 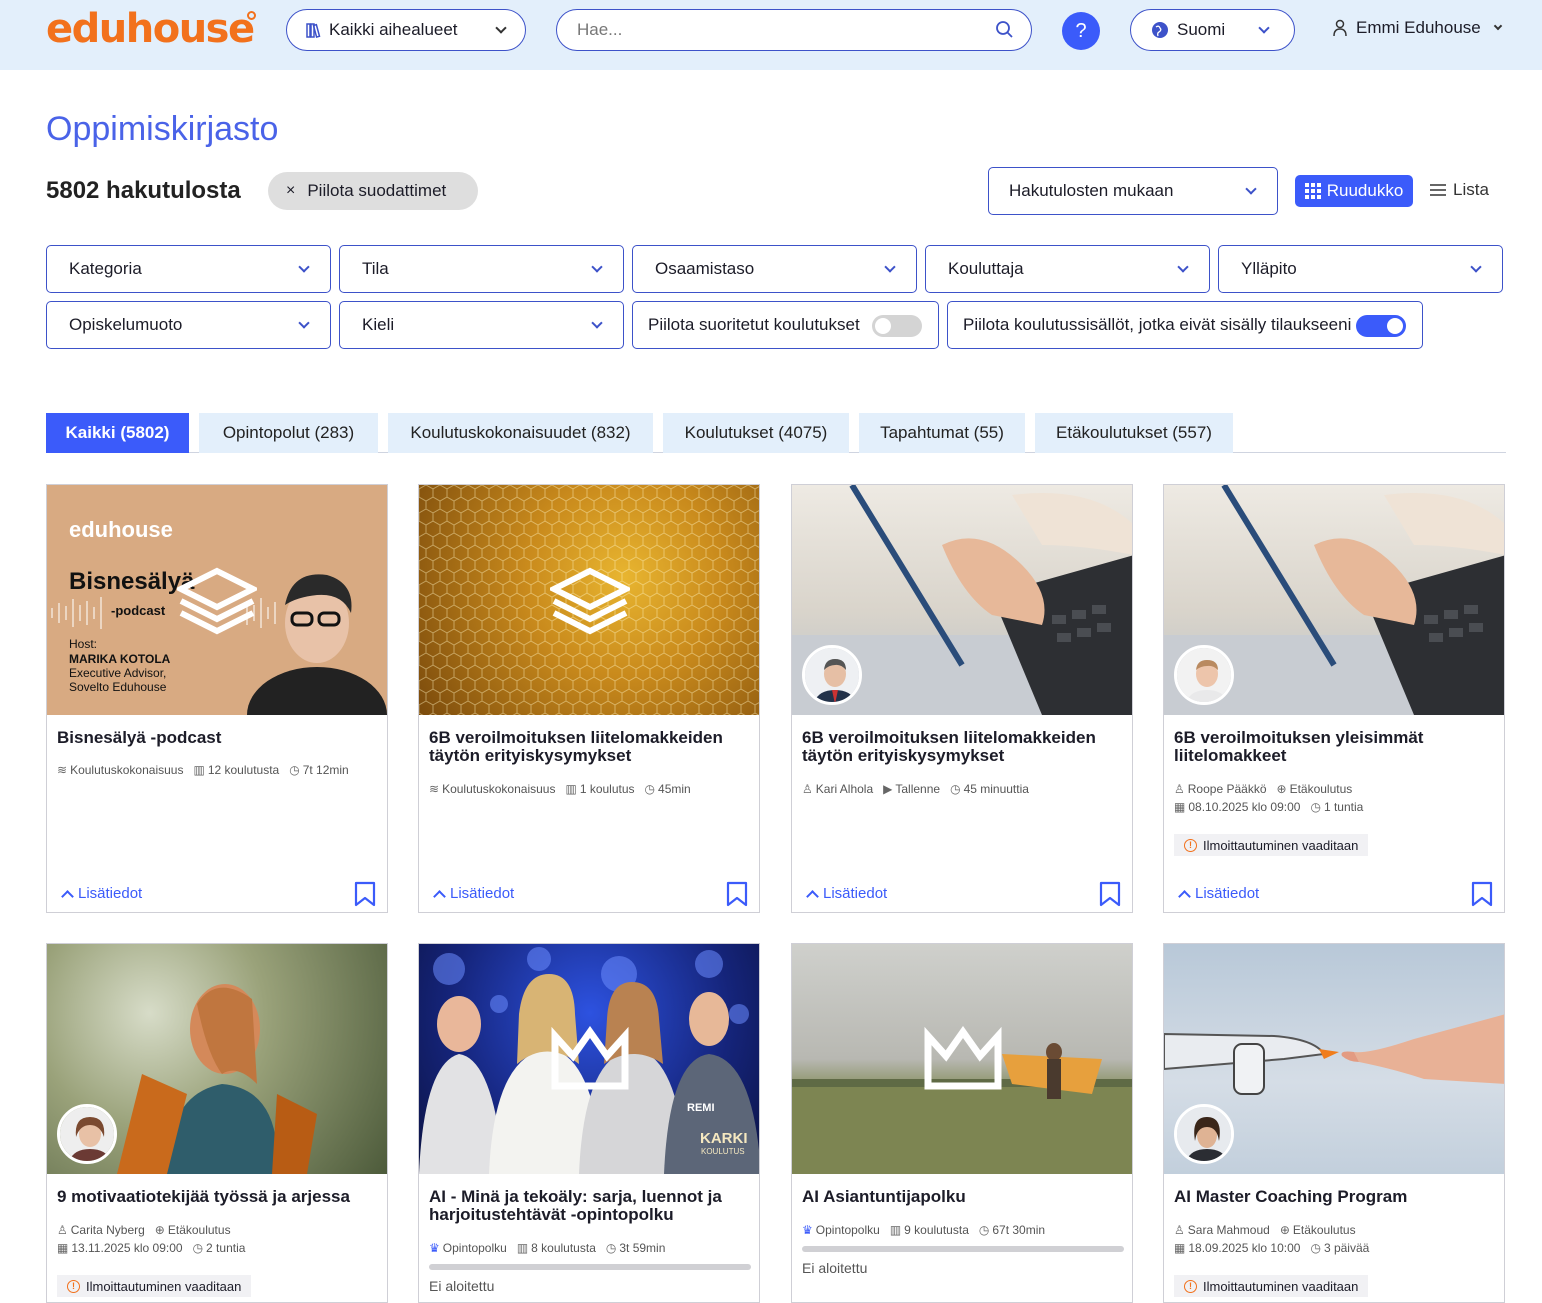 I want to click on image-host-company: Sovelto Eduhouse, so click(x=118, y=687).